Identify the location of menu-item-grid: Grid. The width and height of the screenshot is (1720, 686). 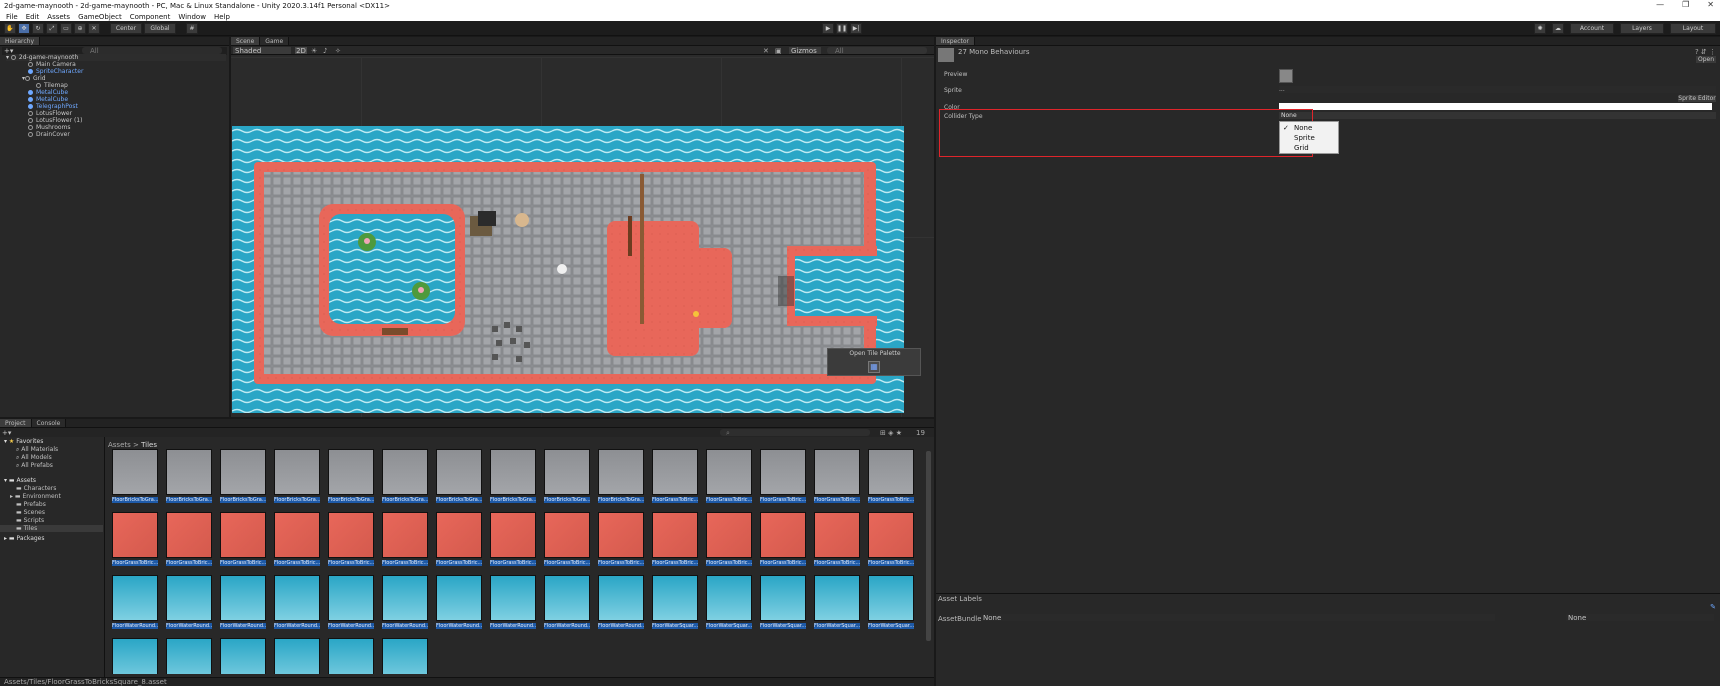
(1301, 148).